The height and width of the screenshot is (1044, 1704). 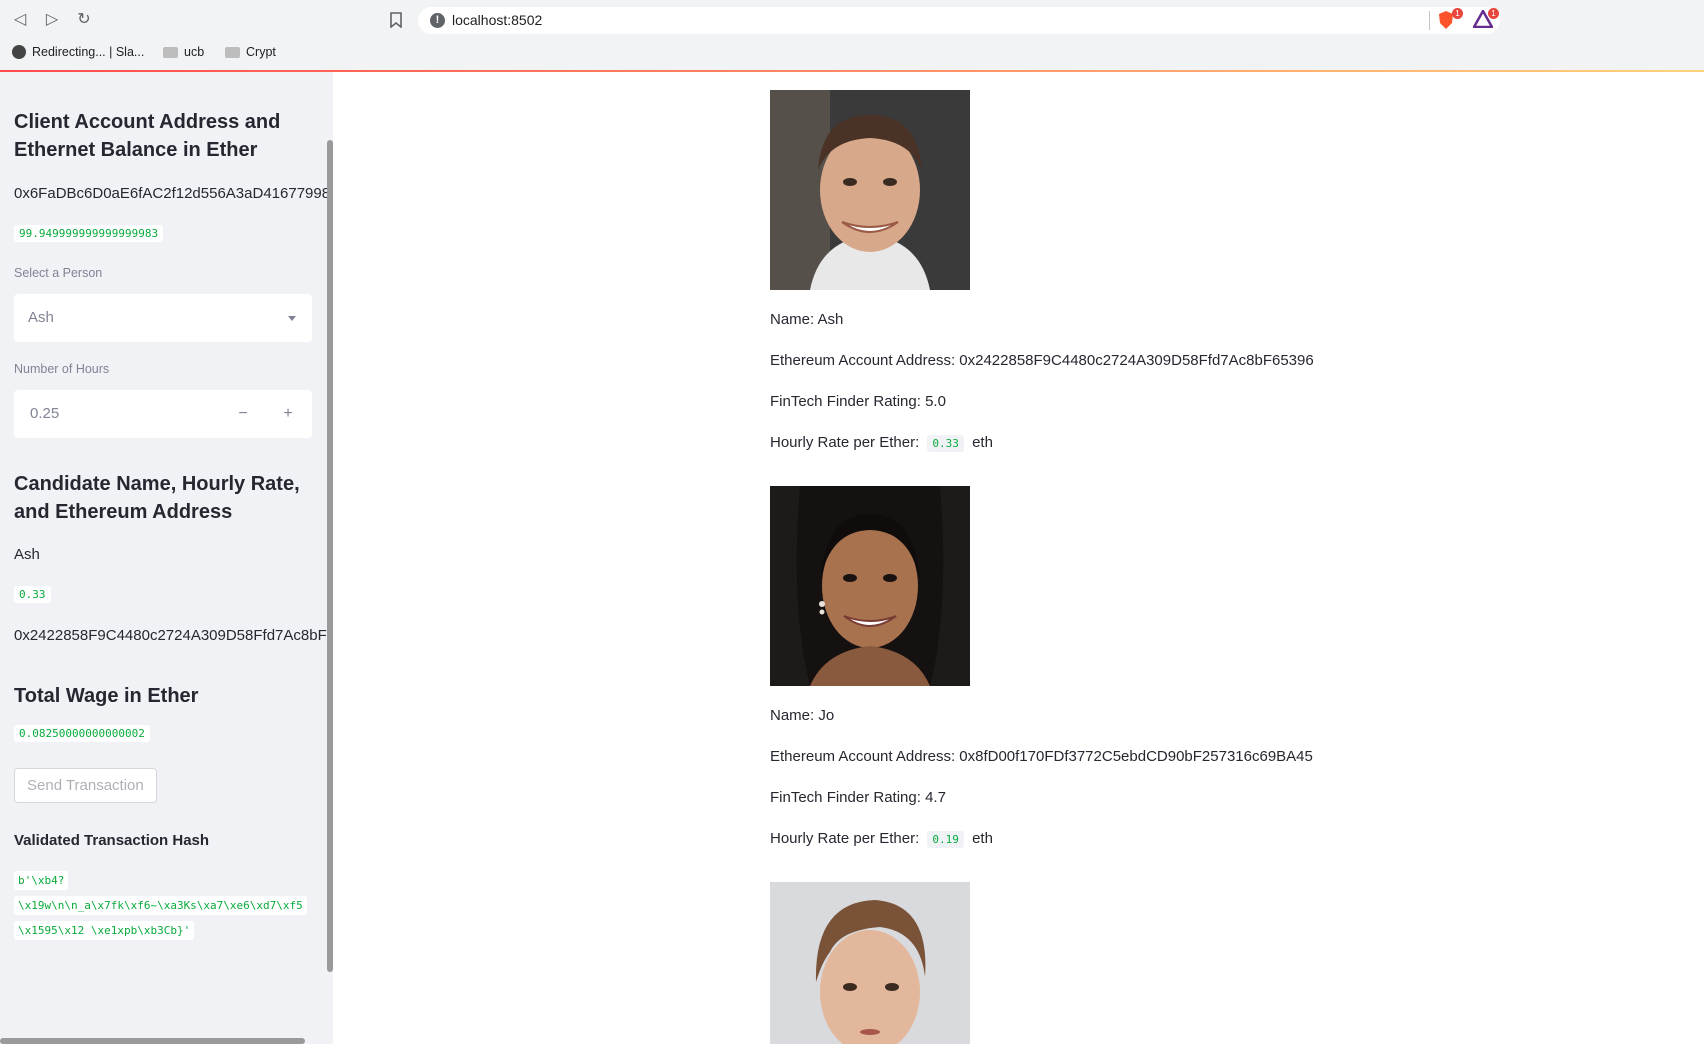 What do you see at coordinates (62, 369) in the screenshot?
I see `hours-label: Number of Hours` at bounding box center [62, 369].